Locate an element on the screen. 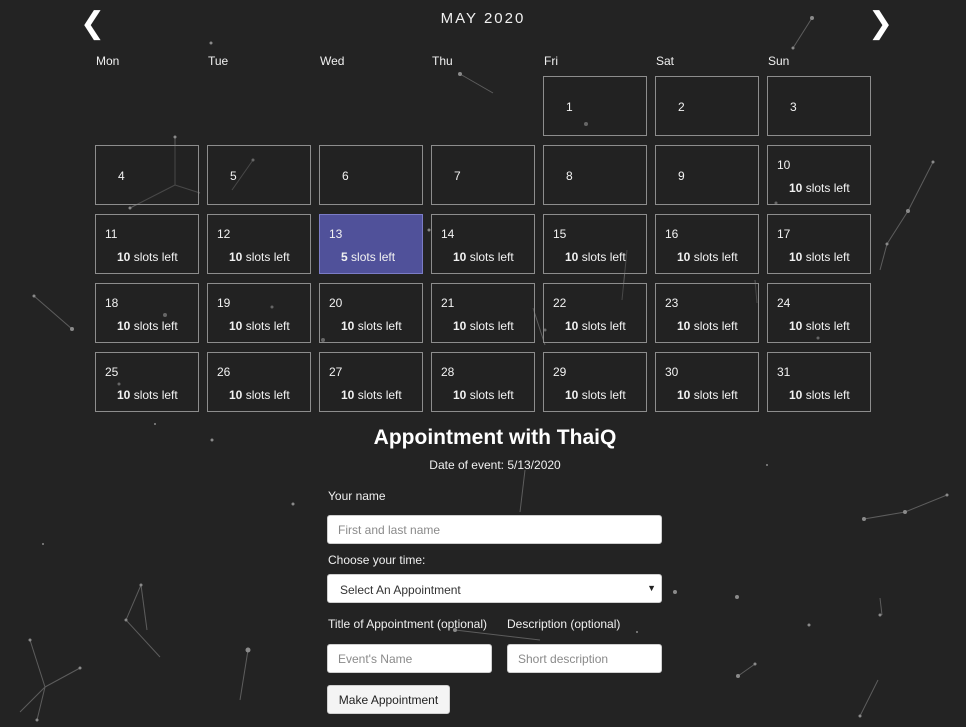 Image resolution: width=966 pixels, height=727 pixels. day-cell: 10 10 slots left is located at coordinates (819, 175).